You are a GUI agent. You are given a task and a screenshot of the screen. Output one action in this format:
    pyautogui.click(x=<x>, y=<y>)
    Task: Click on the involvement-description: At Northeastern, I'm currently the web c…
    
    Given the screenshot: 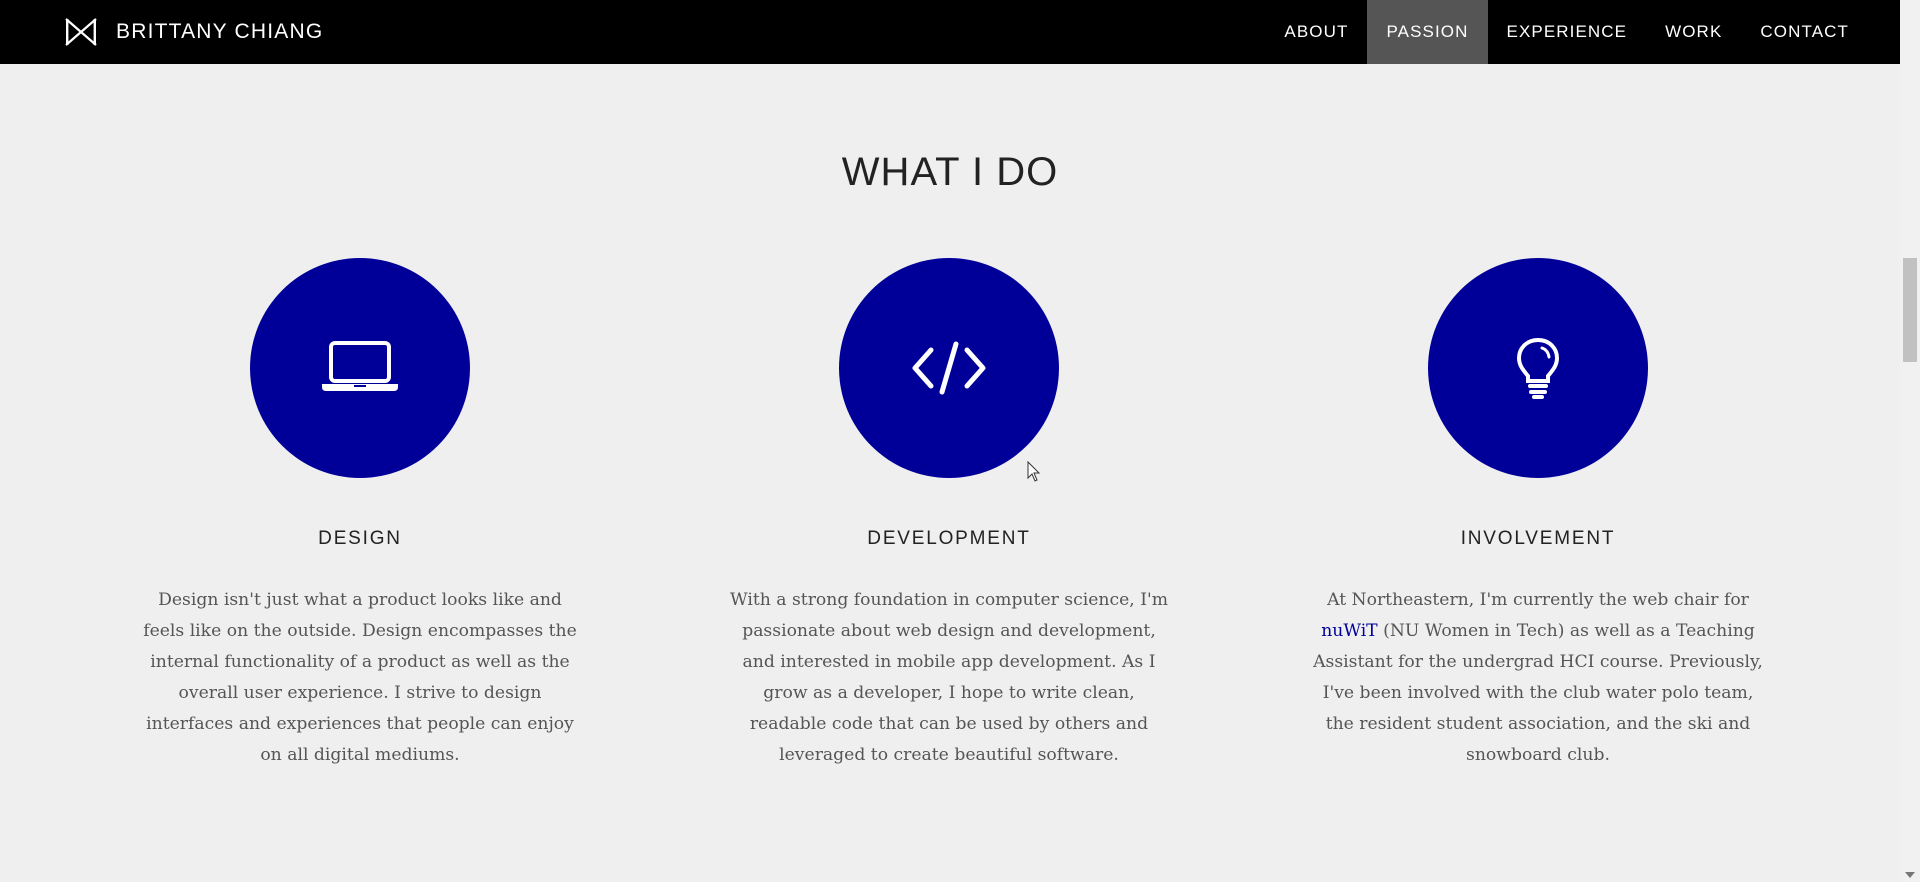 What is the action you would take?
    pyautogui.click(x=1538, y=678)
    